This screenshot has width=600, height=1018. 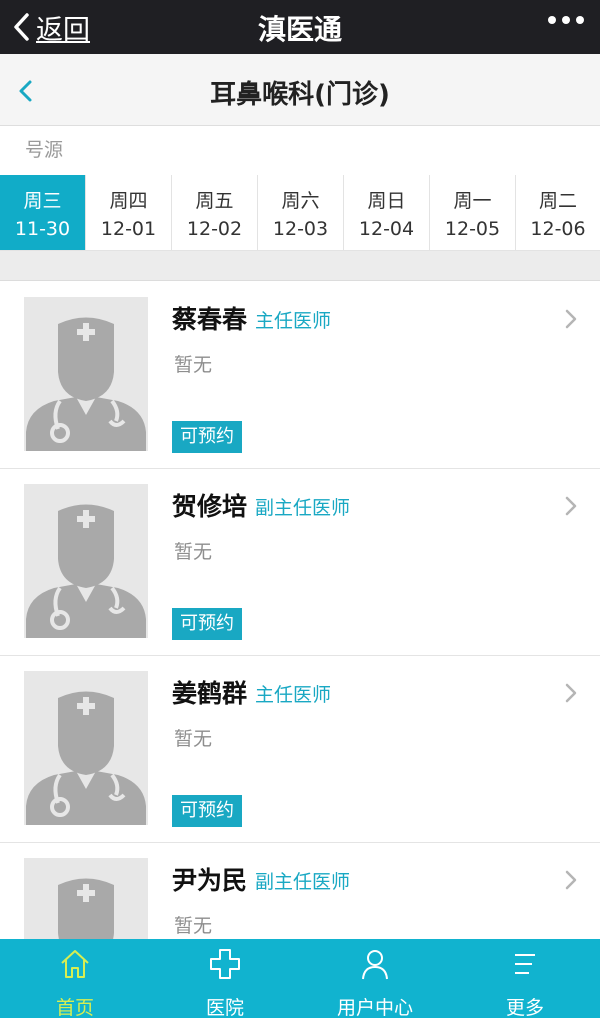 What do you see at coordinates (386, 201) in the screenshot?
I see `date-tab-weekday: 周日` at bounding box center [386, 201].